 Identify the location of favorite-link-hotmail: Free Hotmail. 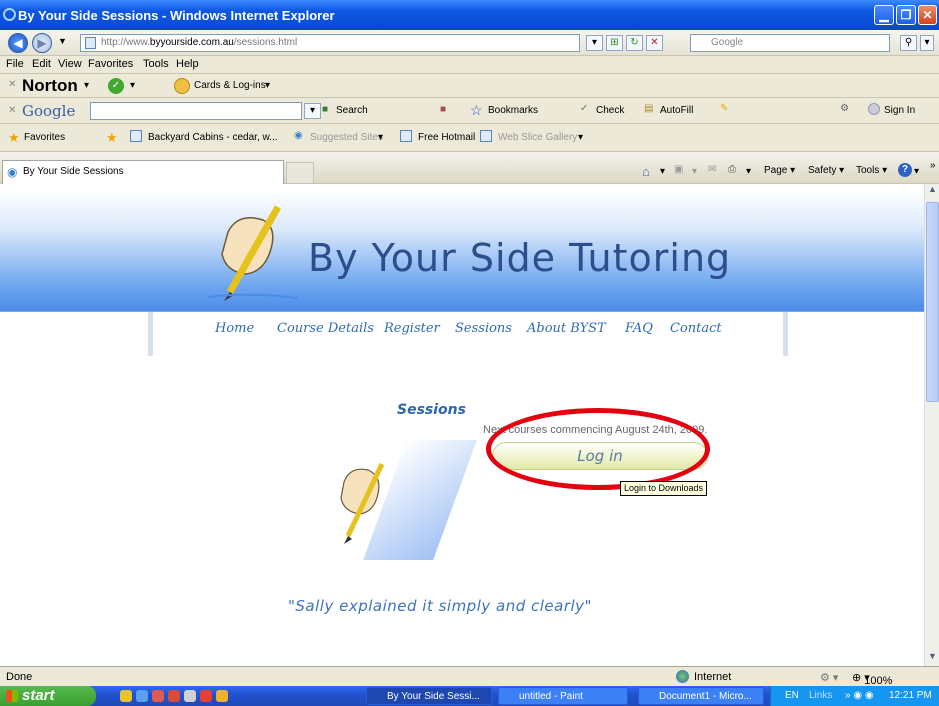
(446, 137).